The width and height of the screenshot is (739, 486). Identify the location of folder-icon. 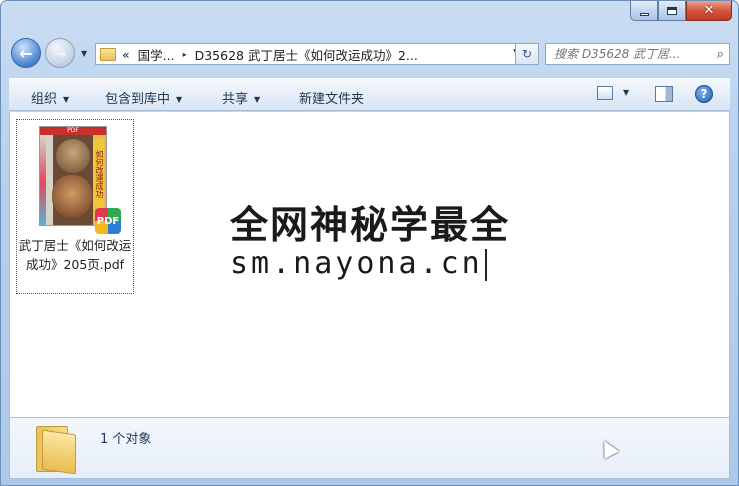
(108, 54).